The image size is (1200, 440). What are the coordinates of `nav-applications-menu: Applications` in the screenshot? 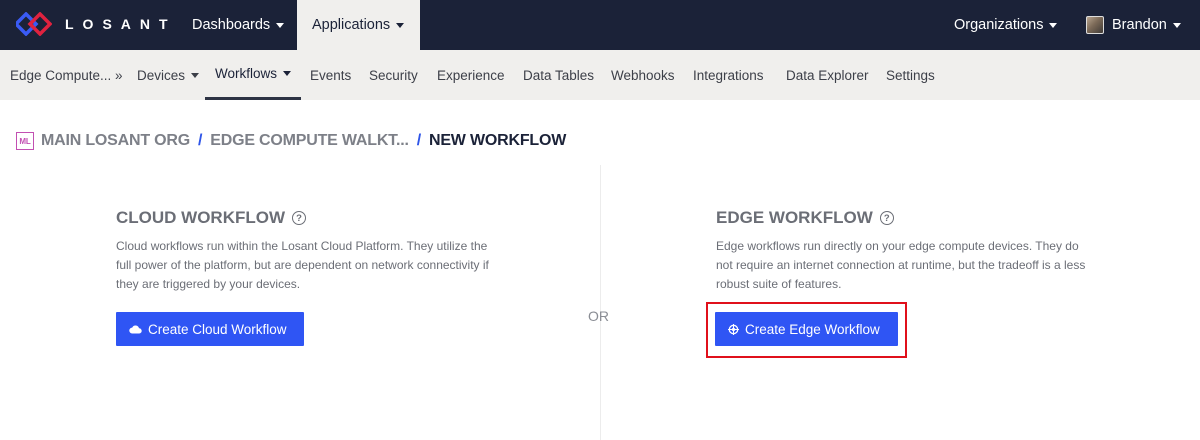 It's located at (358, 25).